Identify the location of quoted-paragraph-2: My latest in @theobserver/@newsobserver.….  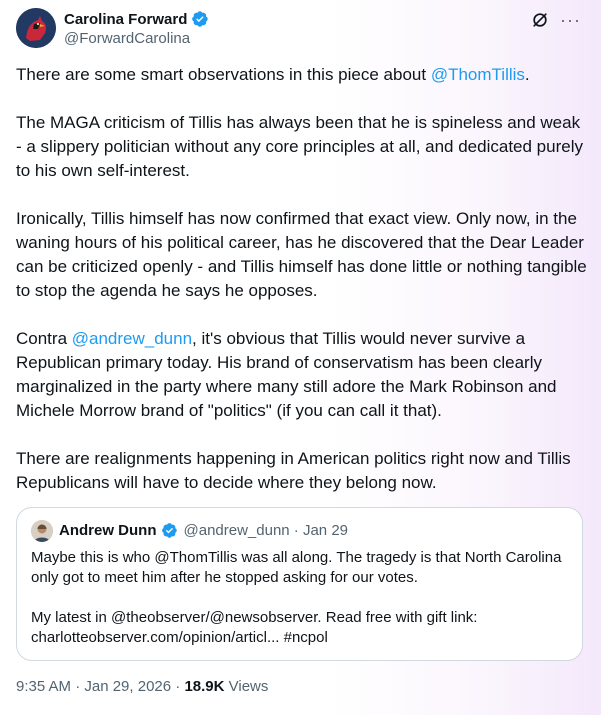
(254, 627).